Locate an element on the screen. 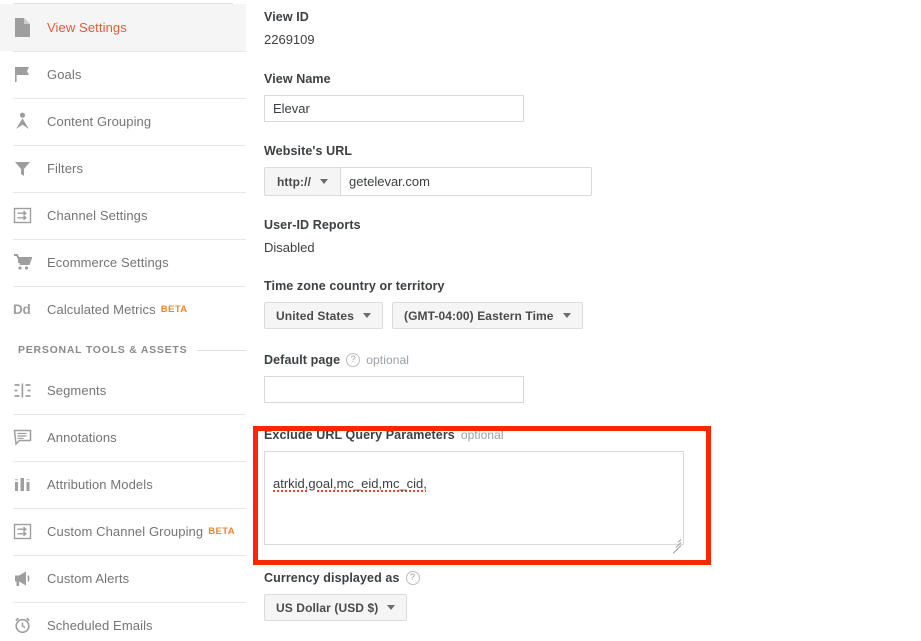 The width and height of the screenshot is (921, 641). sidebar-section-personal-tools: PERSONAL TOOLS & ASSETS is located at coordinates (123, 350).